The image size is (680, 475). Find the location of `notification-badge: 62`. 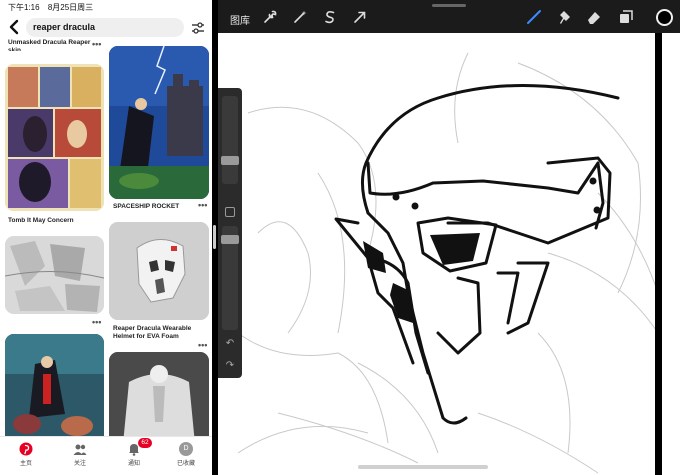

notification-badge: 62 is located at coordinates (145, 443).